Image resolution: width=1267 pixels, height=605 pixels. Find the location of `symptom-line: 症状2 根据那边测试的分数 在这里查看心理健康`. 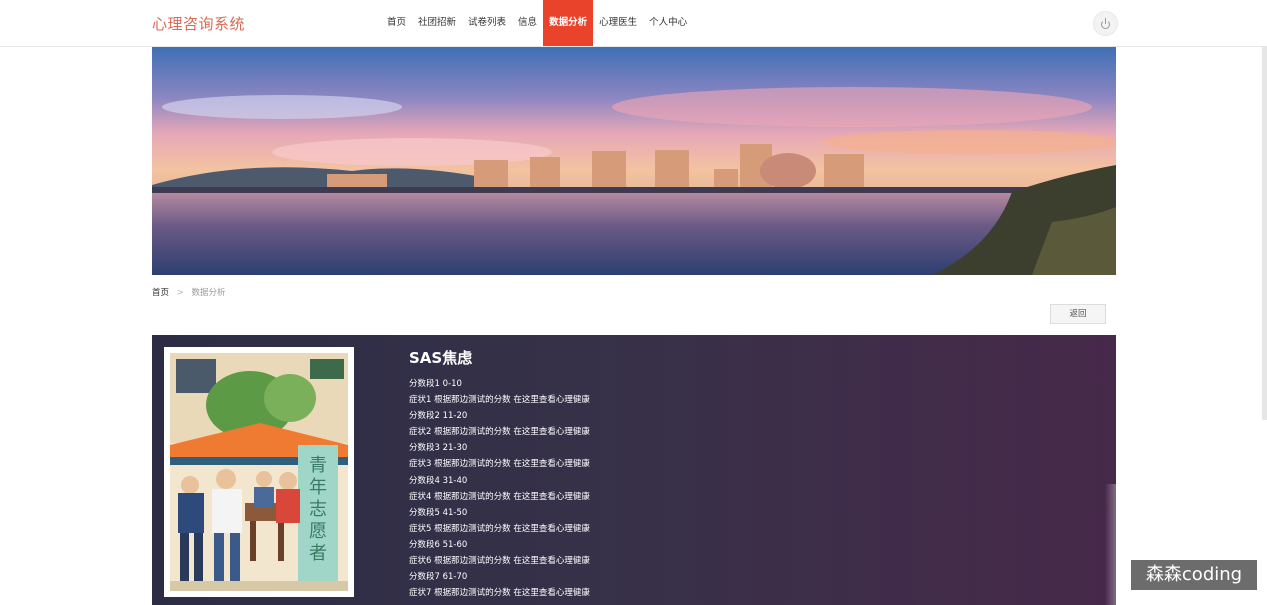

symptom-line: 症状2 根据那边测试的分数 在这里查看心理健康 is located at coordinates (499, 432).